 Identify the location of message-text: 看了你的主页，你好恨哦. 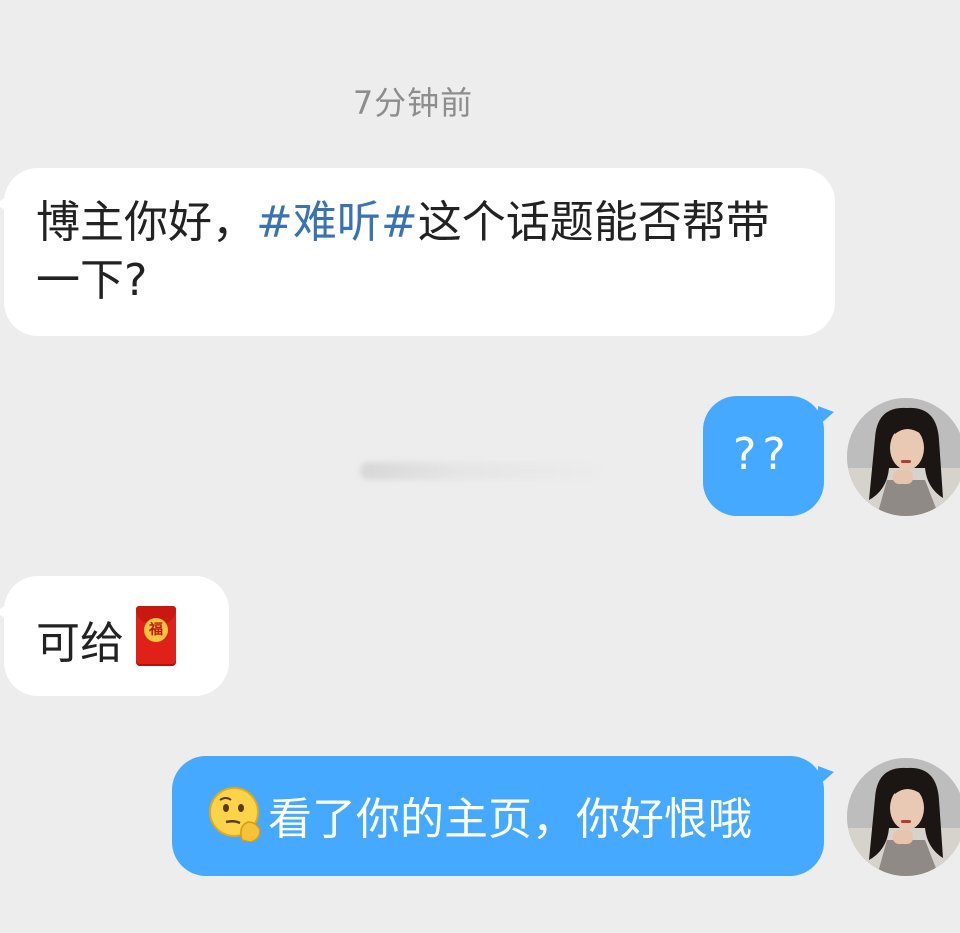
(510, 819).